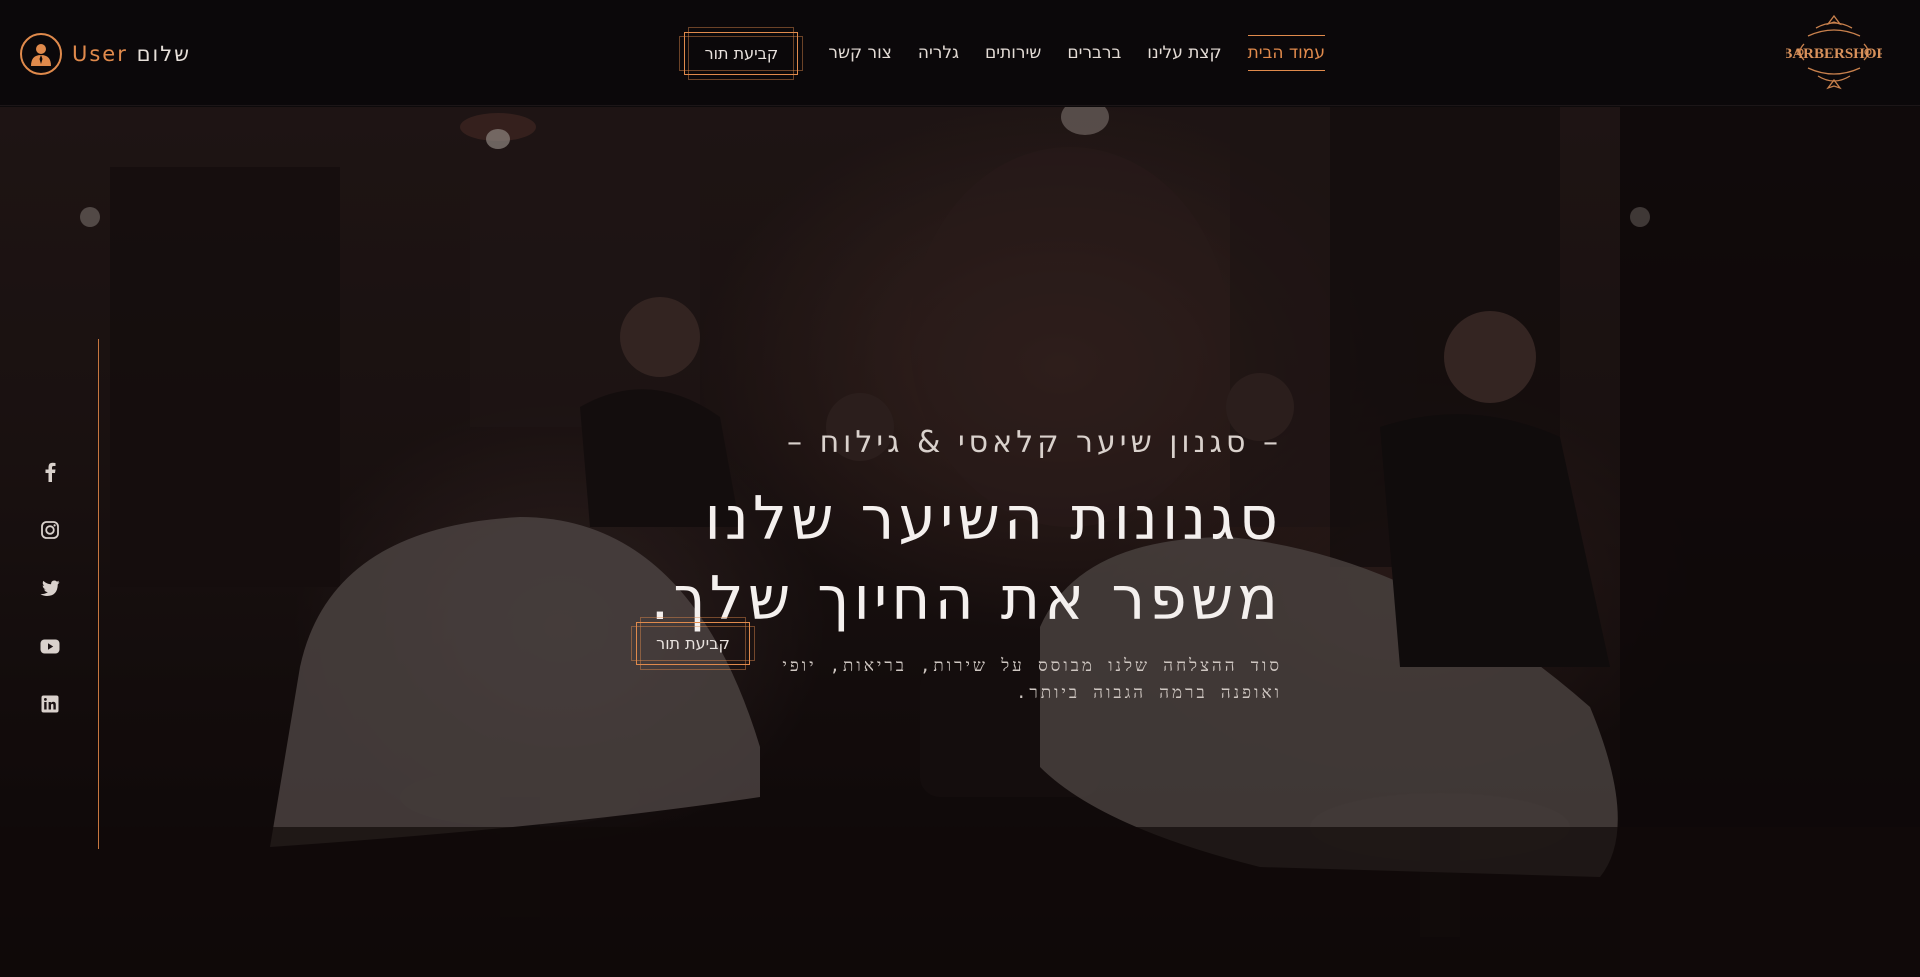 The height and width of the screenshot is (977, 1920). Describe the element at coordinates (50, 472) in the screenshot. I see `facebook-icon` at that location.